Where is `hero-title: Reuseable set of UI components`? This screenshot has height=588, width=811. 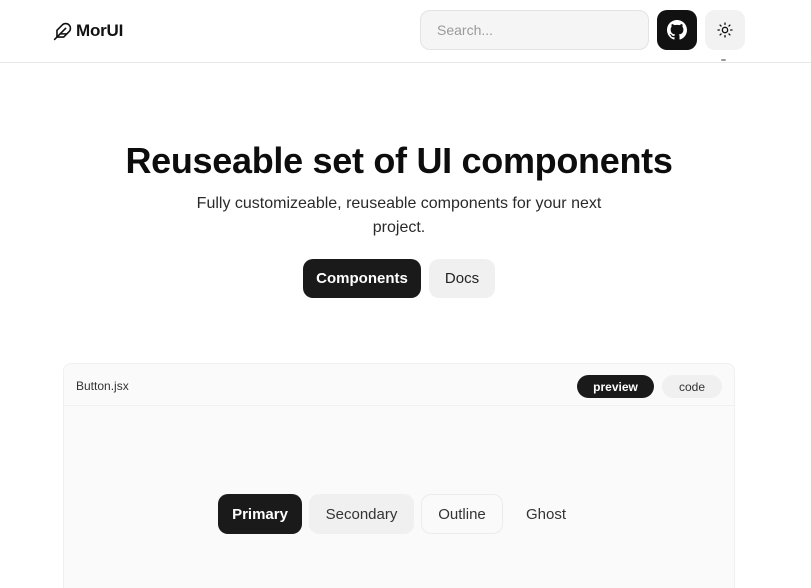
hero-title: Reuseable set of UI components is located at coordinates (399, 160).